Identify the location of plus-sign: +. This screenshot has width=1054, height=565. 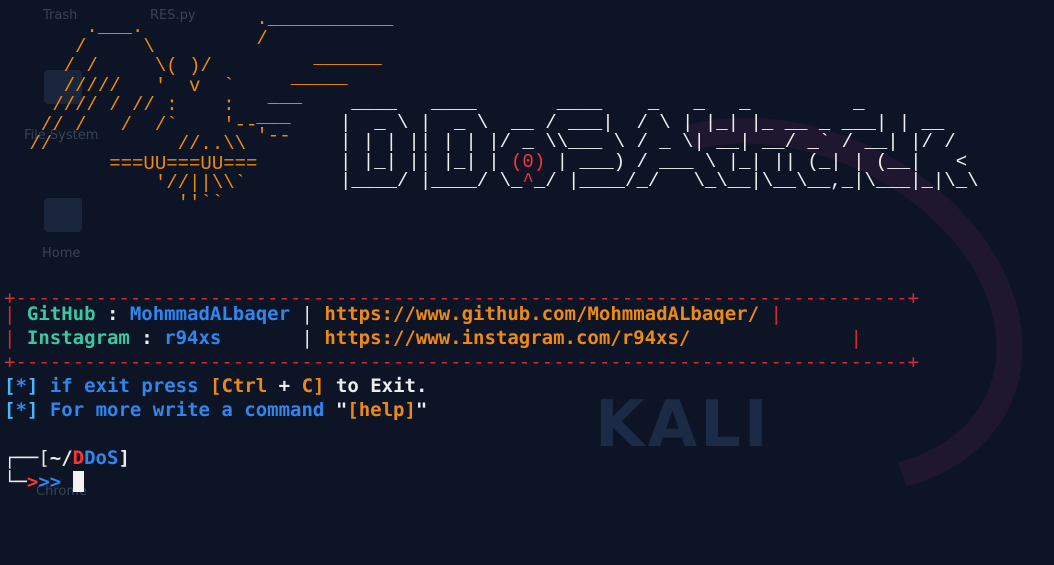
(284, 386).